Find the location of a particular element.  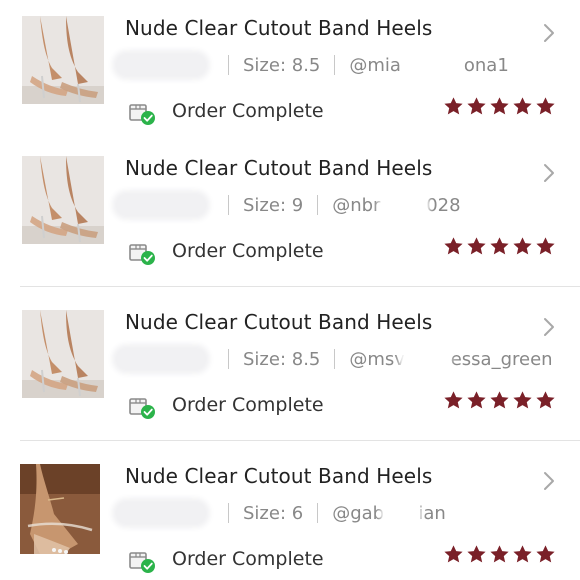

order-meta: Size: 8.5 @msv essa_green is located at coordinates (334, 359).